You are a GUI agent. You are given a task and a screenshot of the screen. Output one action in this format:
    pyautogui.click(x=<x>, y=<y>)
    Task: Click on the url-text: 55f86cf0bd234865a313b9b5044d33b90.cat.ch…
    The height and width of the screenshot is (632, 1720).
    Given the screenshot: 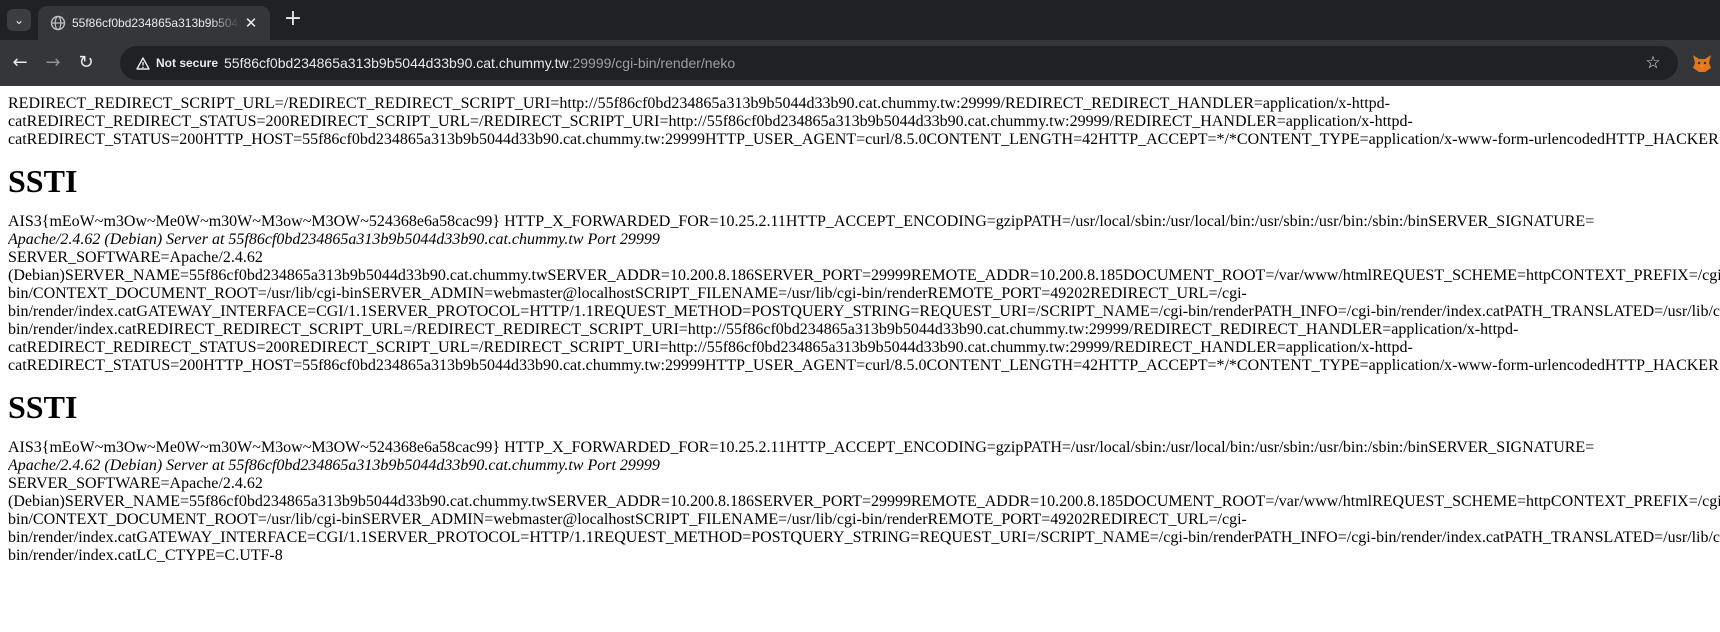 What is the action you would take?
    pyautogui.click(x=479, y=63)
    